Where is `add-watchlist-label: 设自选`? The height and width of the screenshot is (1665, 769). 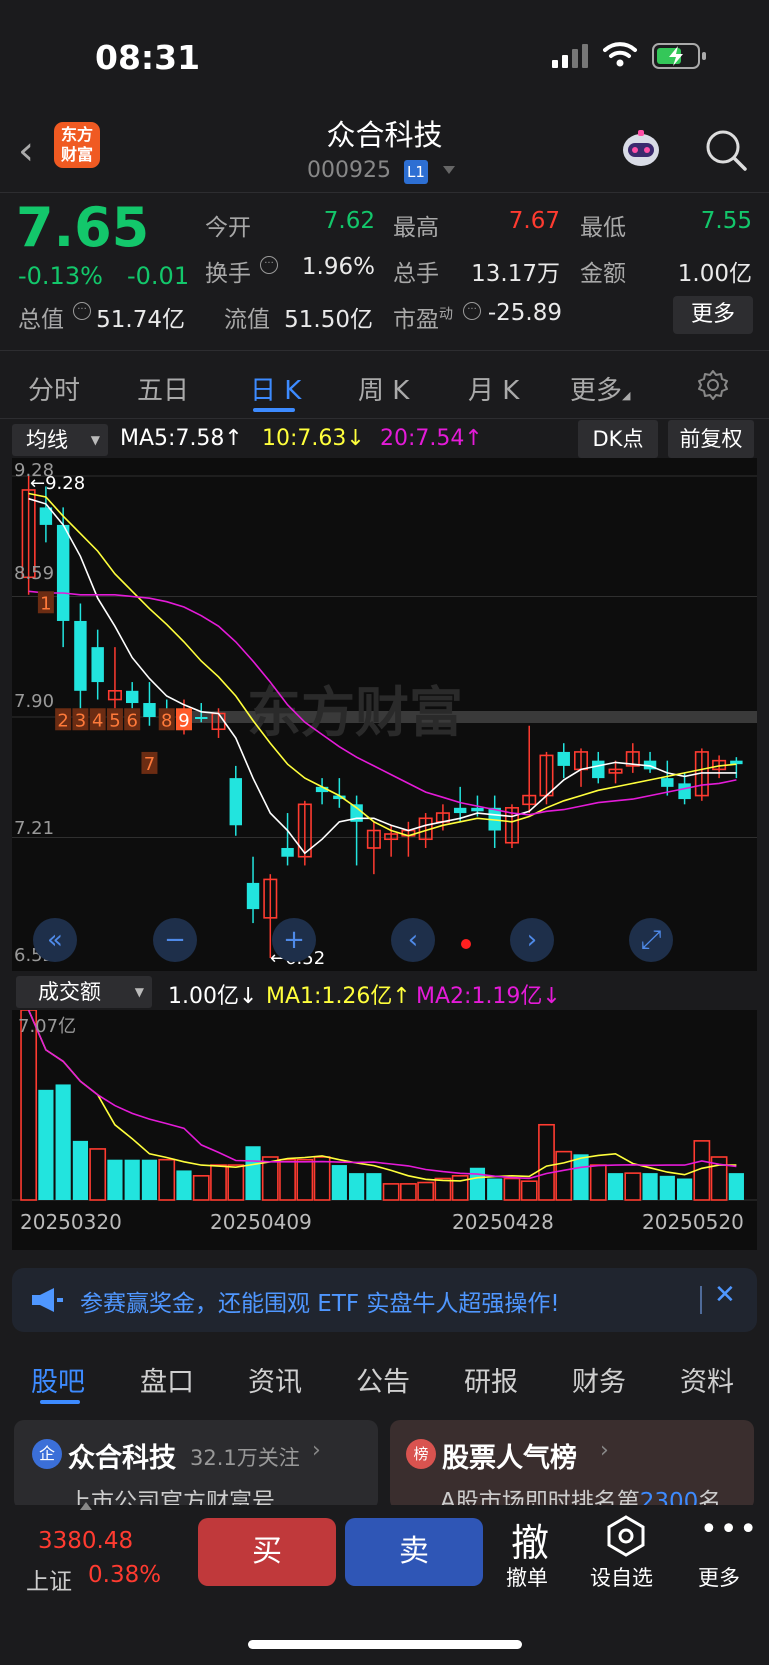
add-watchlist-label: 设自选 is located at coordinates (621, 1577).